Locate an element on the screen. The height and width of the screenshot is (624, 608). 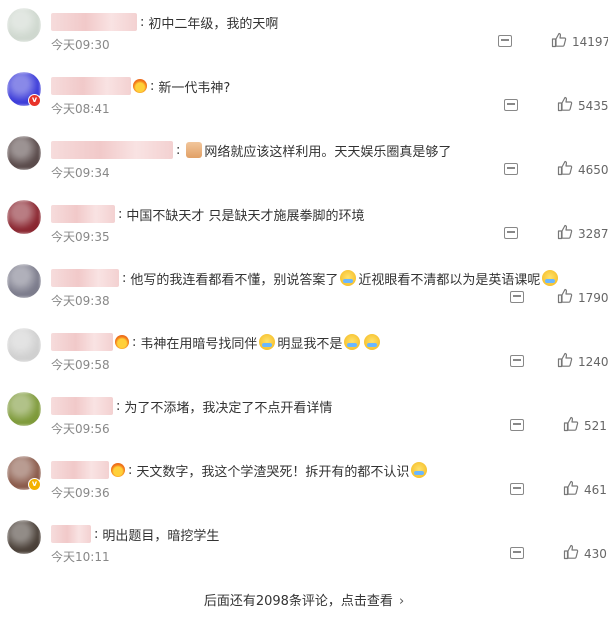
comment-text: 初中二年级，我的天啊 is located at coordinates (213, 24).